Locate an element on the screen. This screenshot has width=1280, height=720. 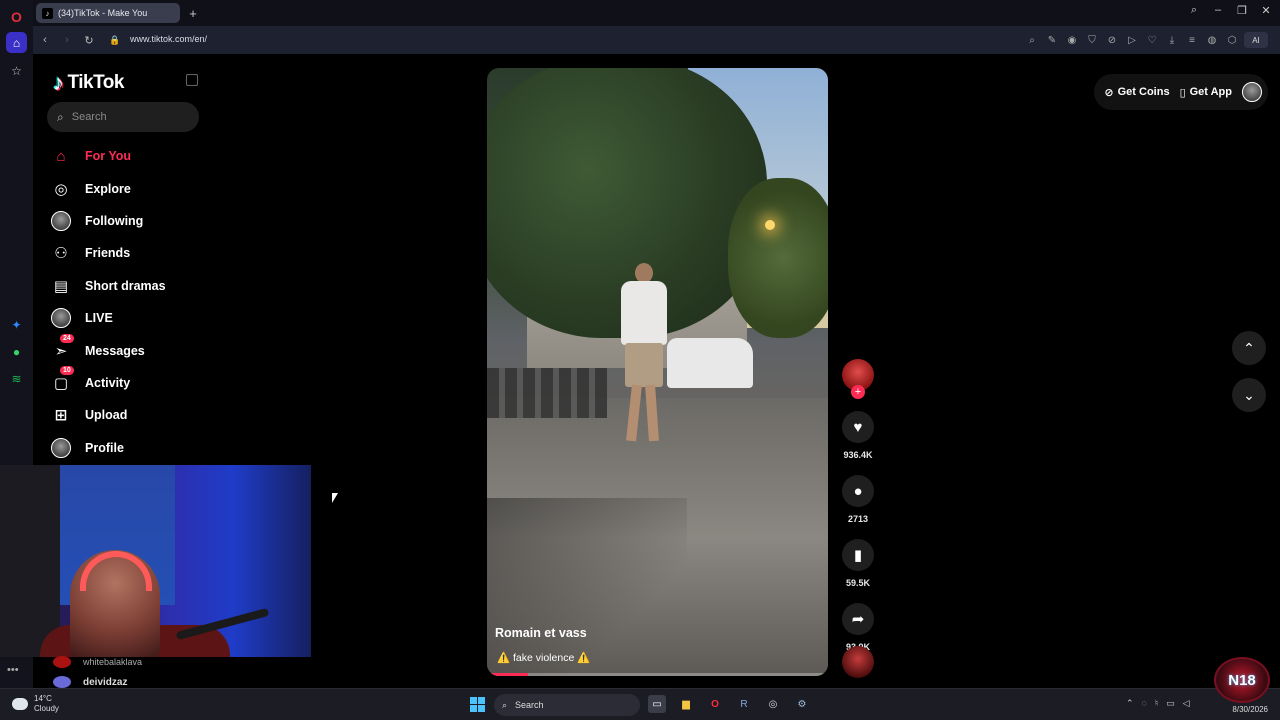
forward-icon: › is located at coordinates (67, 40).